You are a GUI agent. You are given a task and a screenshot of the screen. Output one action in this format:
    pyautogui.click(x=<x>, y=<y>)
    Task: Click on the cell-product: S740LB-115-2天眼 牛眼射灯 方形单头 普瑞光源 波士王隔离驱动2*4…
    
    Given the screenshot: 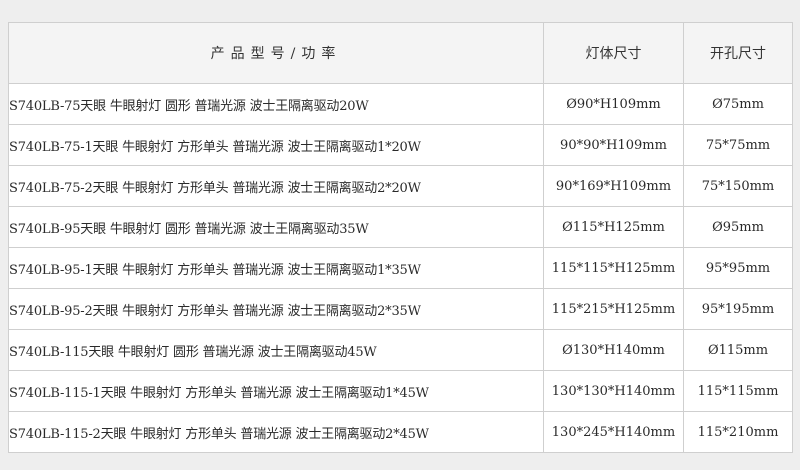 What is the action you would take?
    pyautogui.click(x=276, y=432)
    